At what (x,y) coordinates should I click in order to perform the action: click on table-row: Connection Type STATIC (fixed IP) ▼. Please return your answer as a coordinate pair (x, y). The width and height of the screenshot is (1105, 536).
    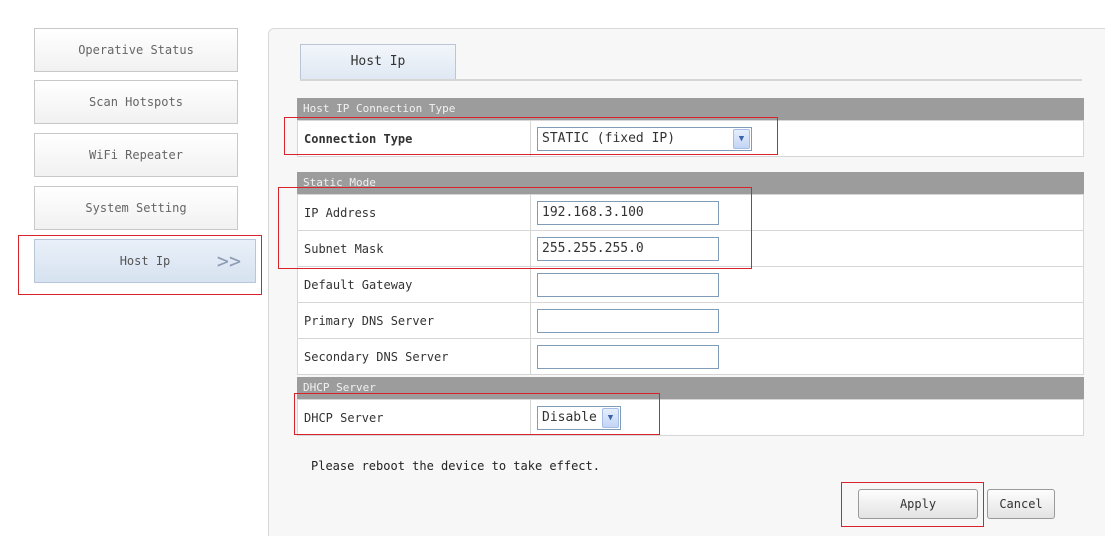
    Looking at the image, I should click on (690, 138).